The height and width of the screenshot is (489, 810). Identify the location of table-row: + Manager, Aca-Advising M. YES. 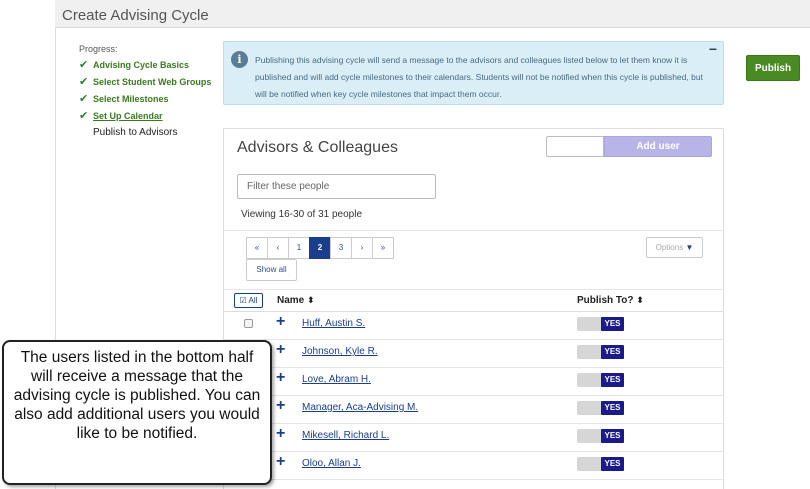
(473, 410).